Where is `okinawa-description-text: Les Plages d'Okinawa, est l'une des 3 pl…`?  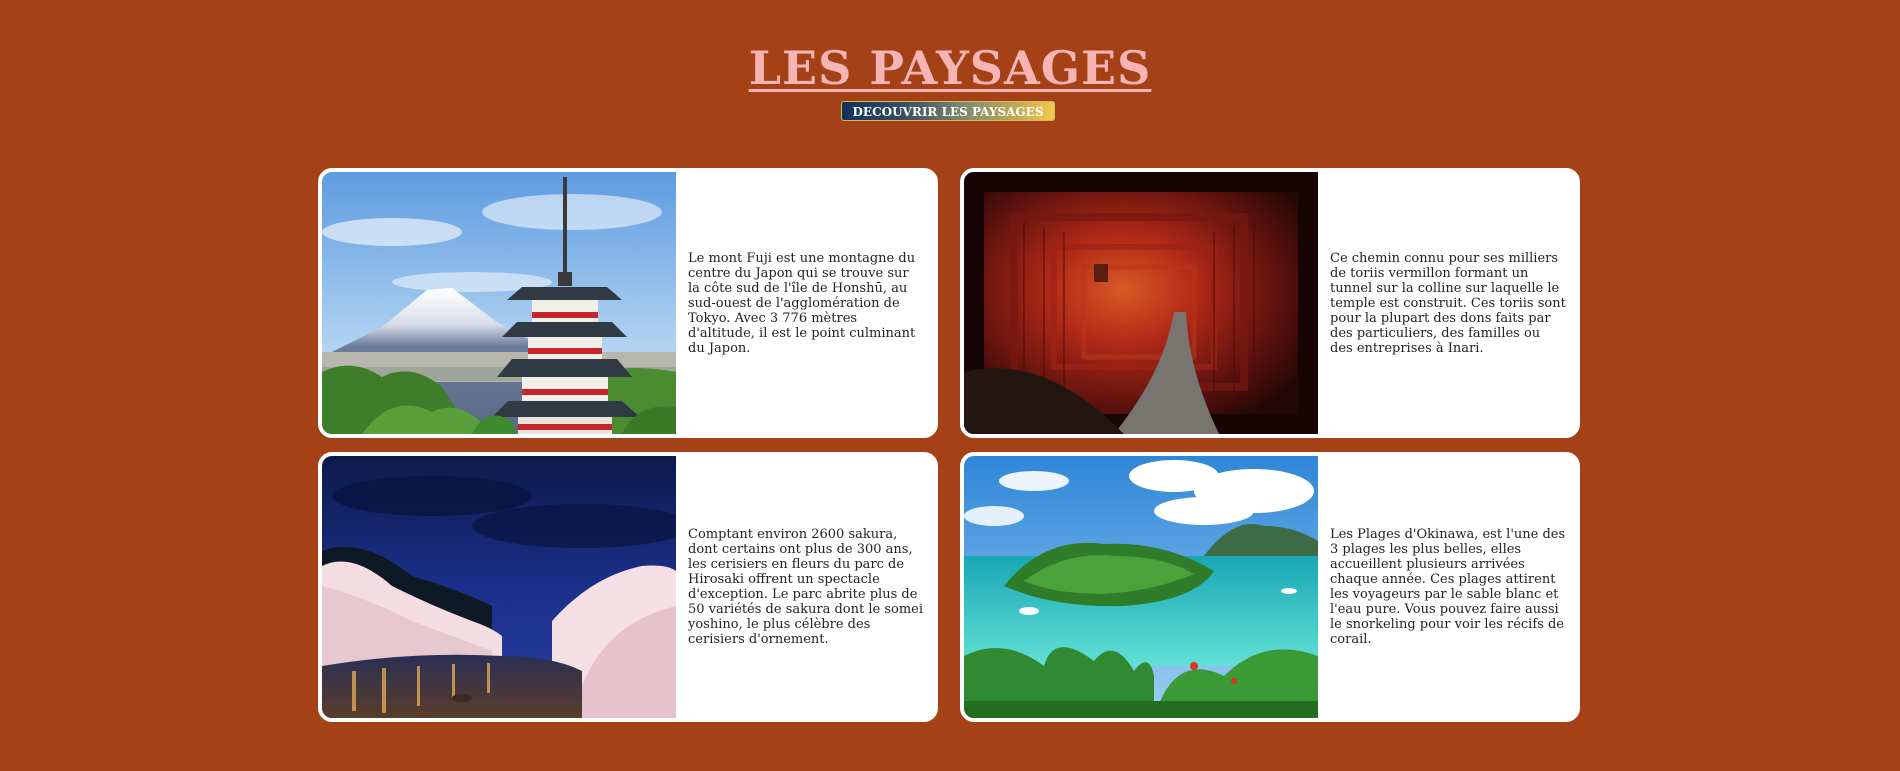
okinawa-description-text: Les Plages d'Okinawa, est l'une des 3 pl… is located at coordinates (1448, 587).